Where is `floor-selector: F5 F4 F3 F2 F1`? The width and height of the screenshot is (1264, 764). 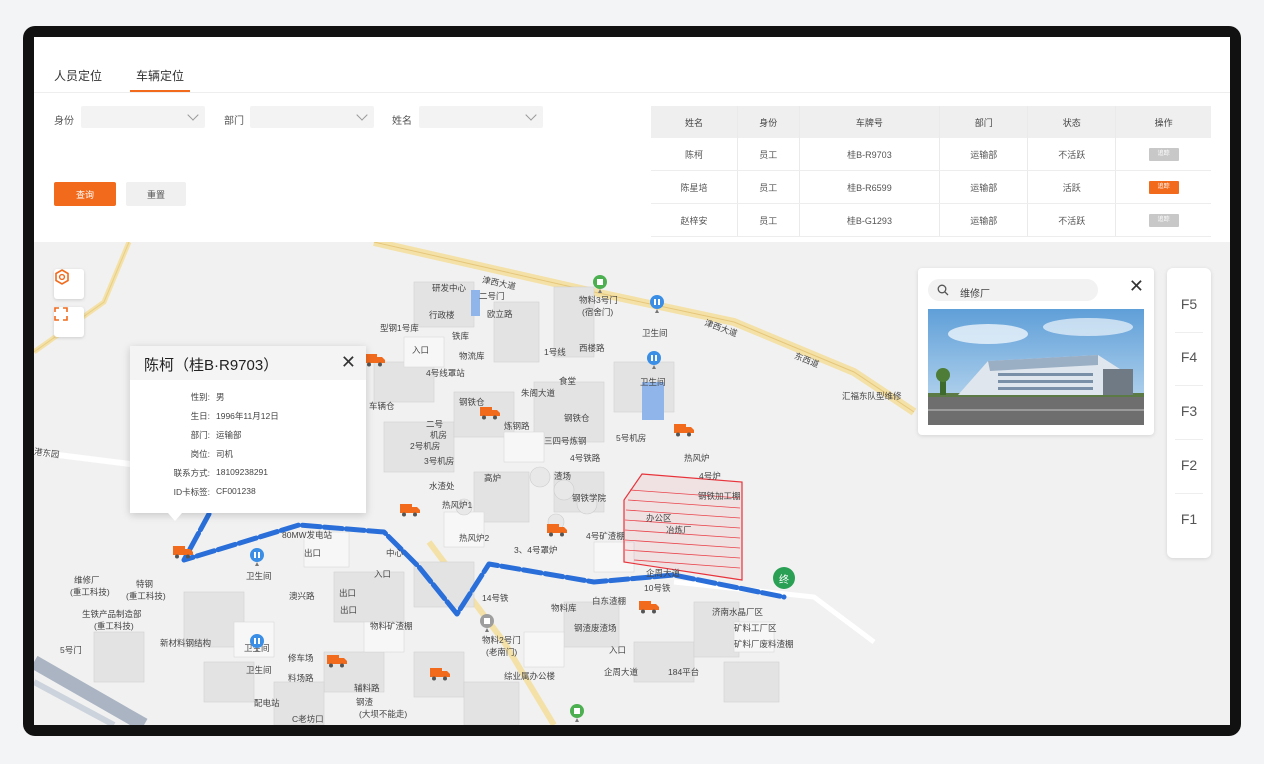 floor-selector: F5 F4 F3 F2 F1 is located at coordinates (1189, 413).